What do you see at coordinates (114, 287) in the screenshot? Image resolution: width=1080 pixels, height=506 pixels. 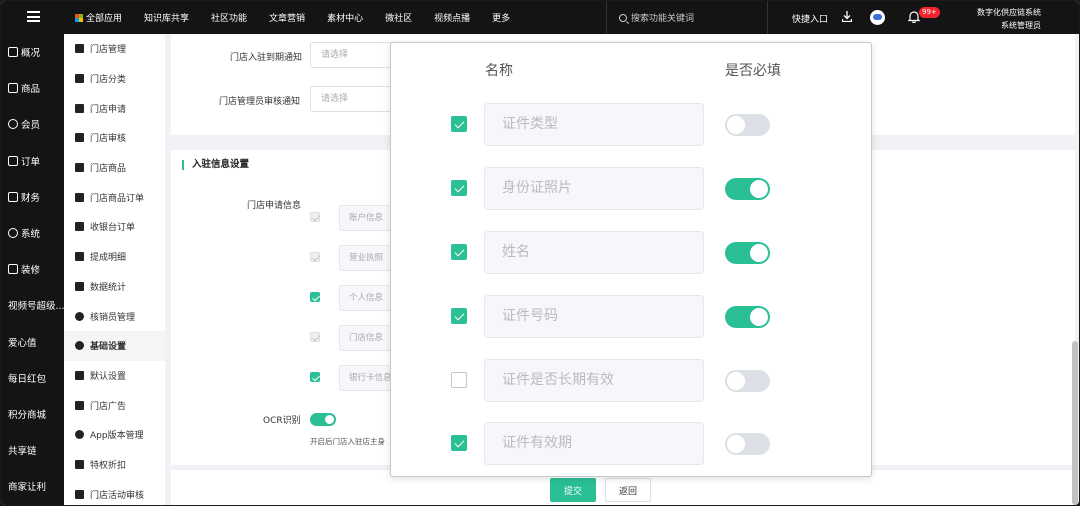 I see `submenu-data-stats: 数据统计` at bounding box center [114, 287].